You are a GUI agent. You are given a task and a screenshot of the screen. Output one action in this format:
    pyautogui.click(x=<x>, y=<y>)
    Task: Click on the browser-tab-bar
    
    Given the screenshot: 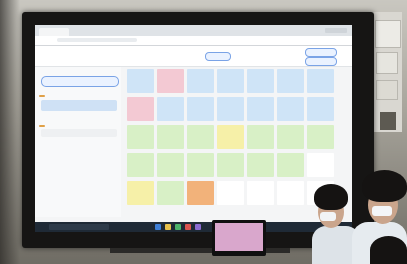 What is the action you would take?
    pyautogui.click(x=193, y=30)
    